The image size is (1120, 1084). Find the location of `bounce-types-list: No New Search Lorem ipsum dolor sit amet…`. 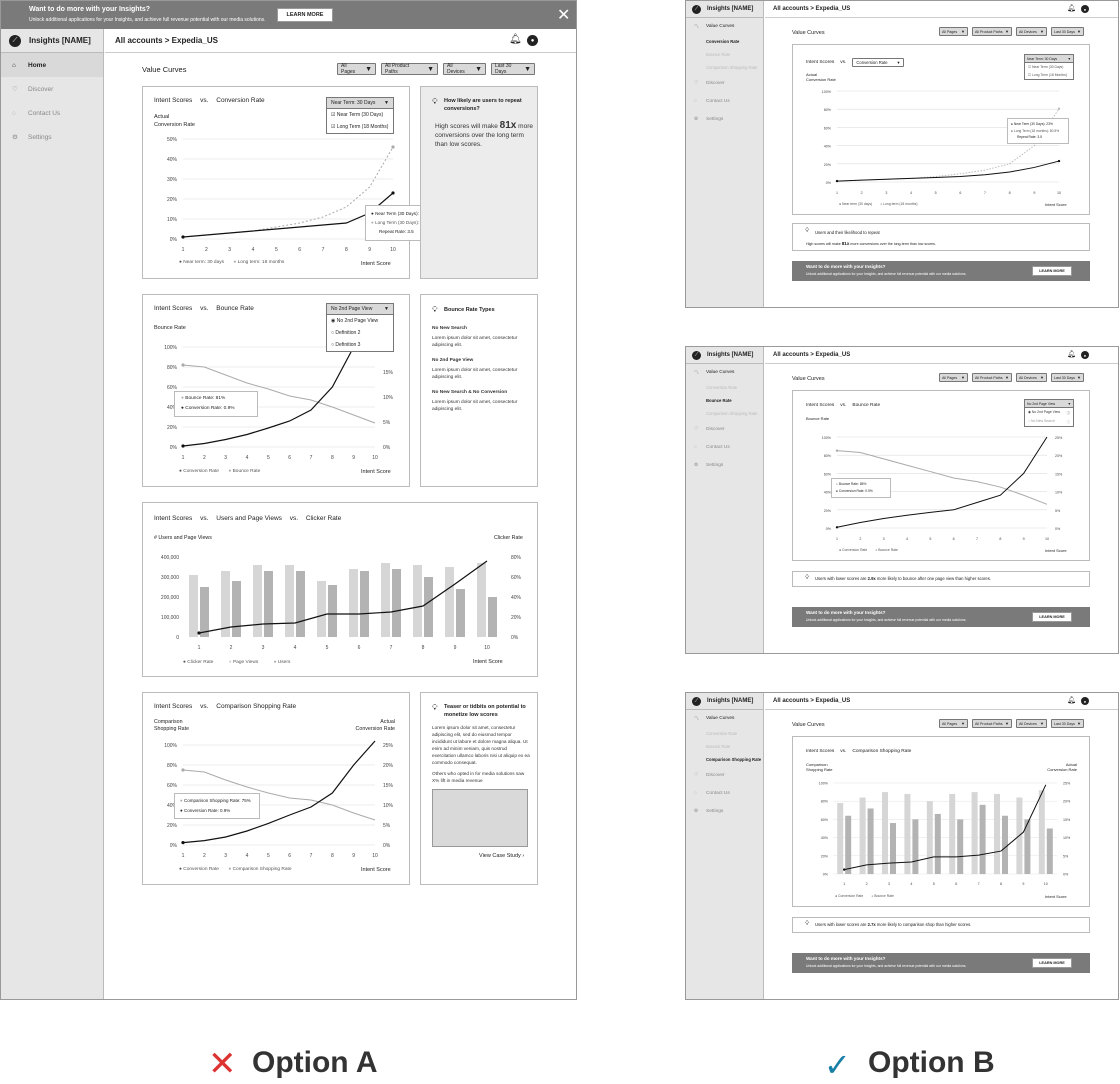

bounce-types-list: No New Search Lorem ipsum dolor sit amet… is located at coordinates (482, 369).